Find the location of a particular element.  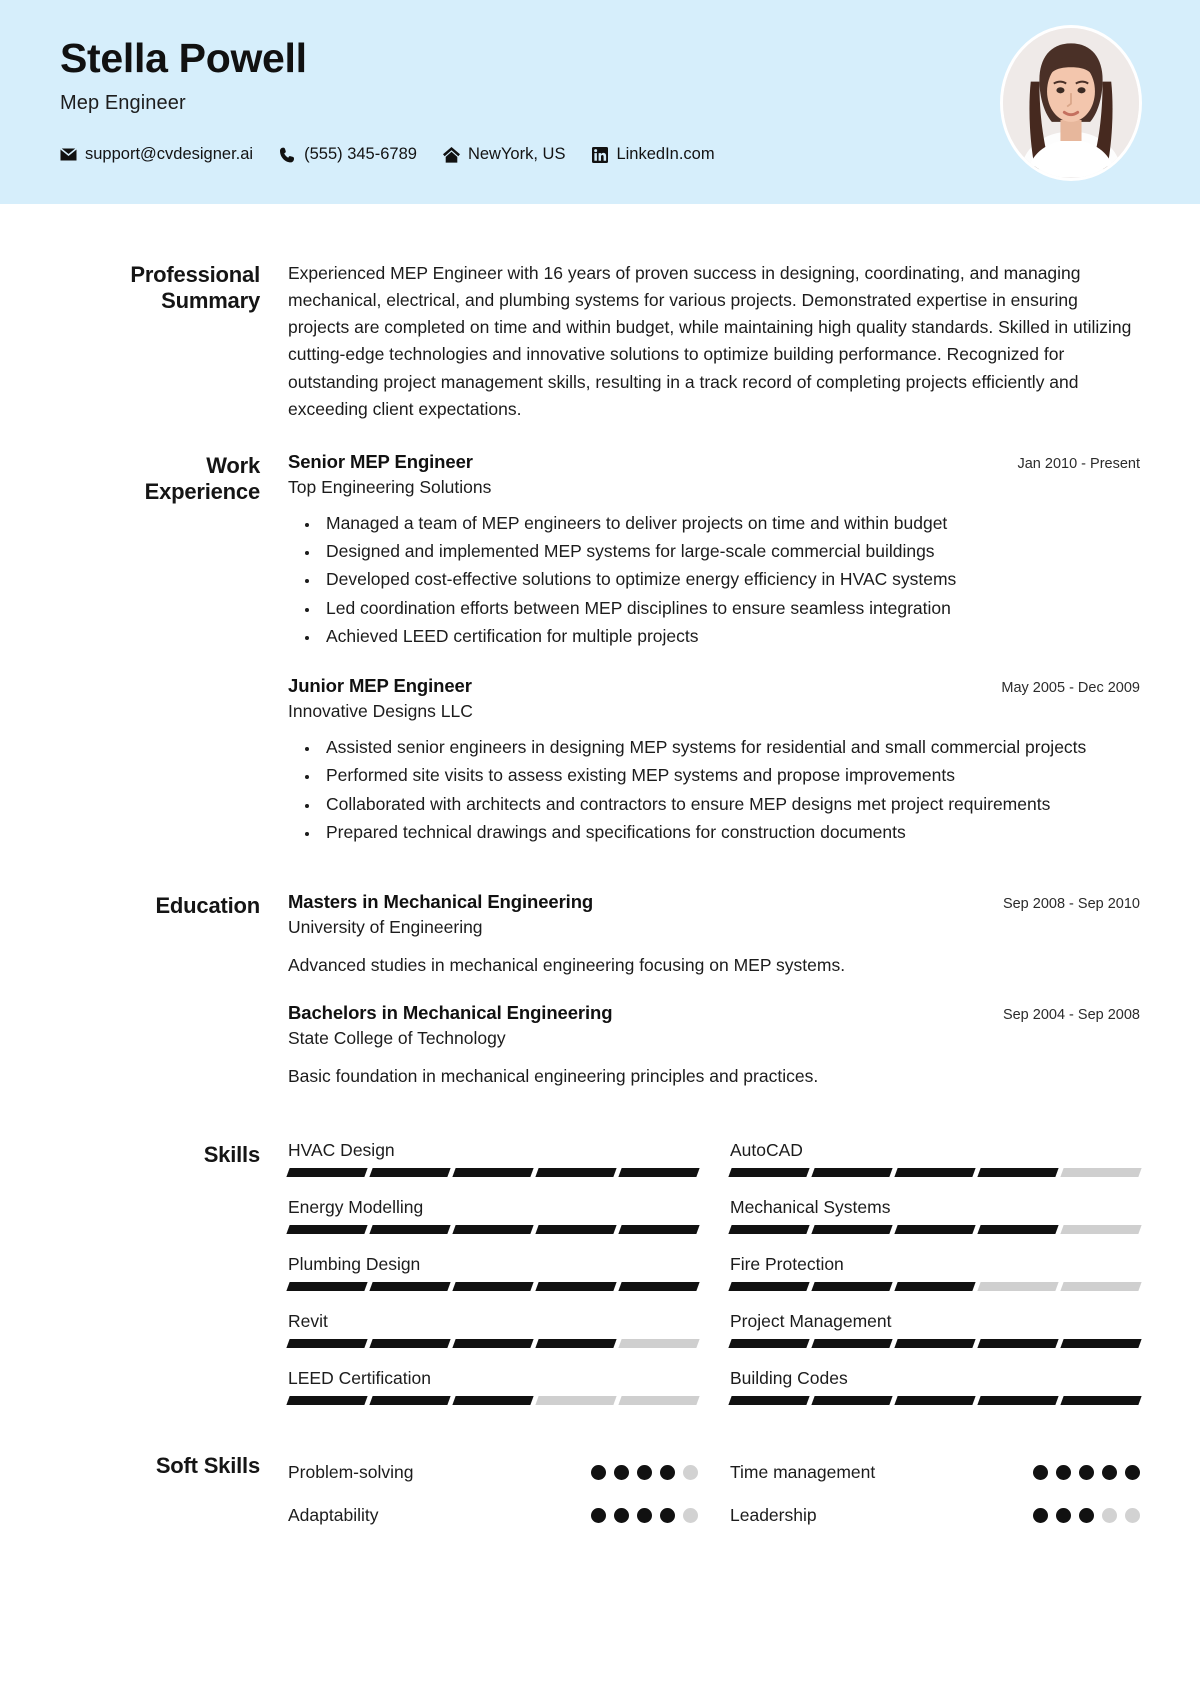

contact-linkedin-label: LinkedIn.com is located at coordinates (665, 154).